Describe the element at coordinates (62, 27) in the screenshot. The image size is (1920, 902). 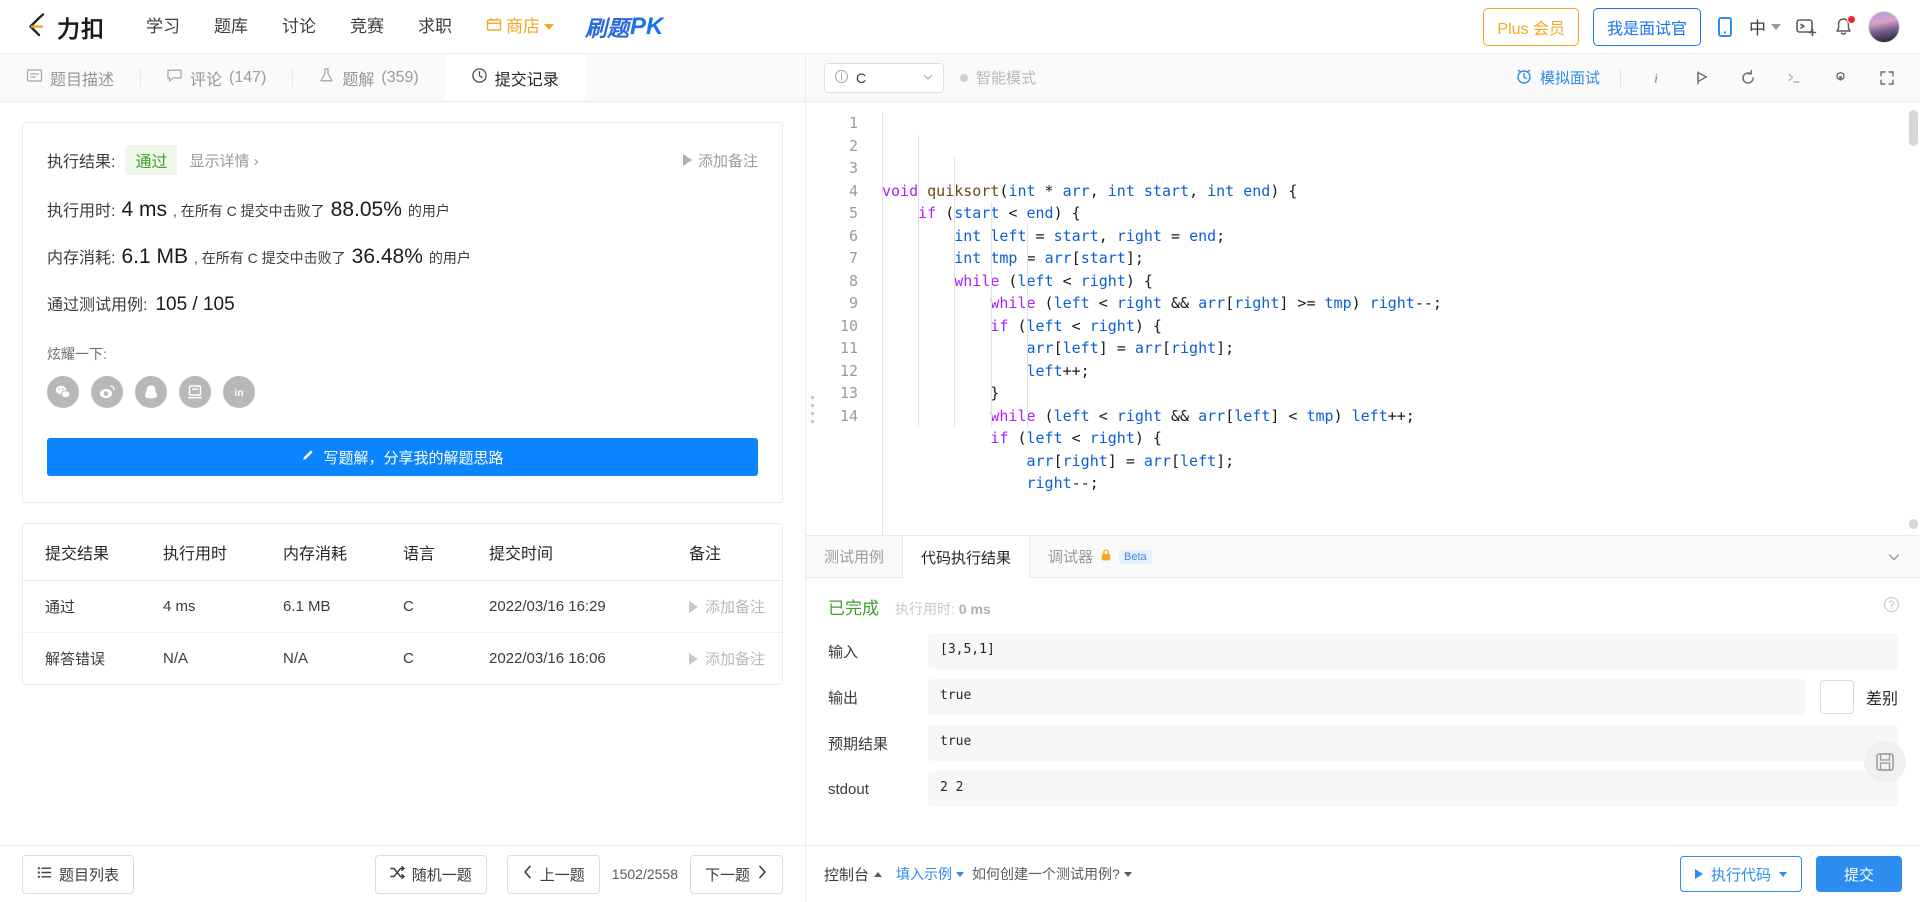
I see `brand-logo-link: 力扣` at that location.